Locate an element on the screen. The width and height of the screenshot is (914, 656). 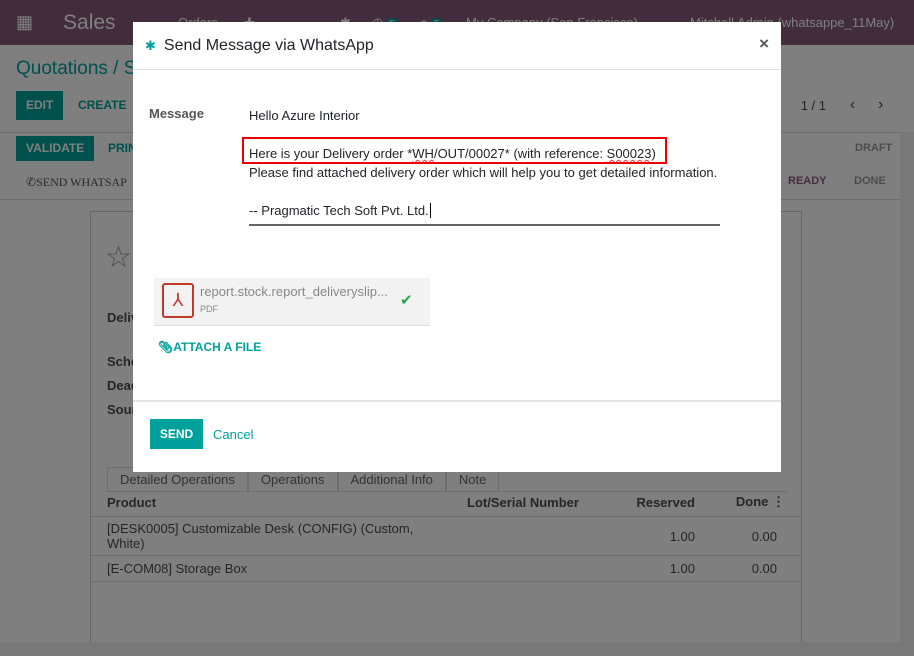
close-icon: × is located at coordinates (764, 44).